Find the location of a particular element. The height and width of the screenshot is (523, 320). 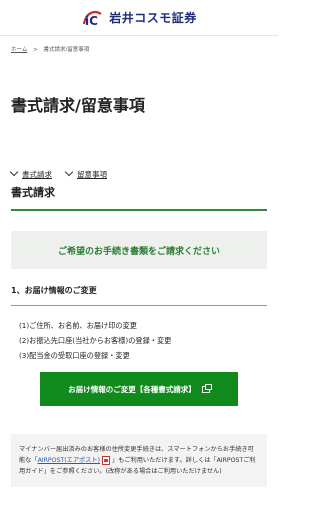

notice-text: ご希望のお手続き書類をご請求ください is located at coordinates (138, 251).